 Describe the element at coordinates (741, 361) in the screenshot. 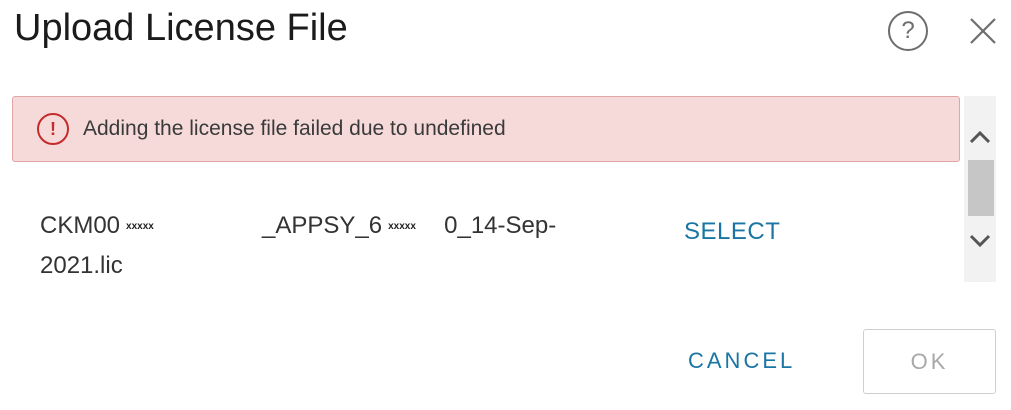

I see `cancel-button: CANCEL` at that location.